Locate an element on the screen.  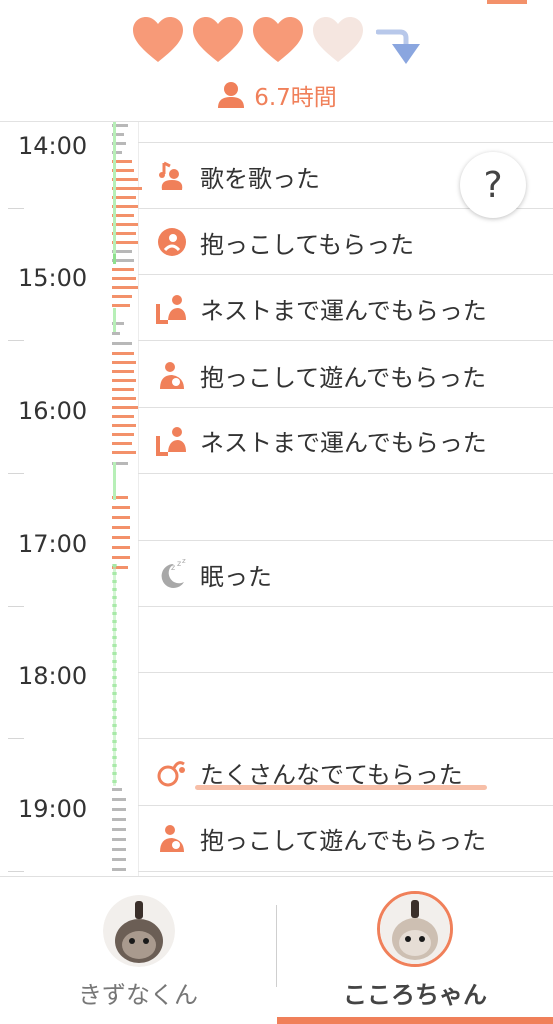
event-label: たくさんなでてもらった is located at coordinates (331, 774).